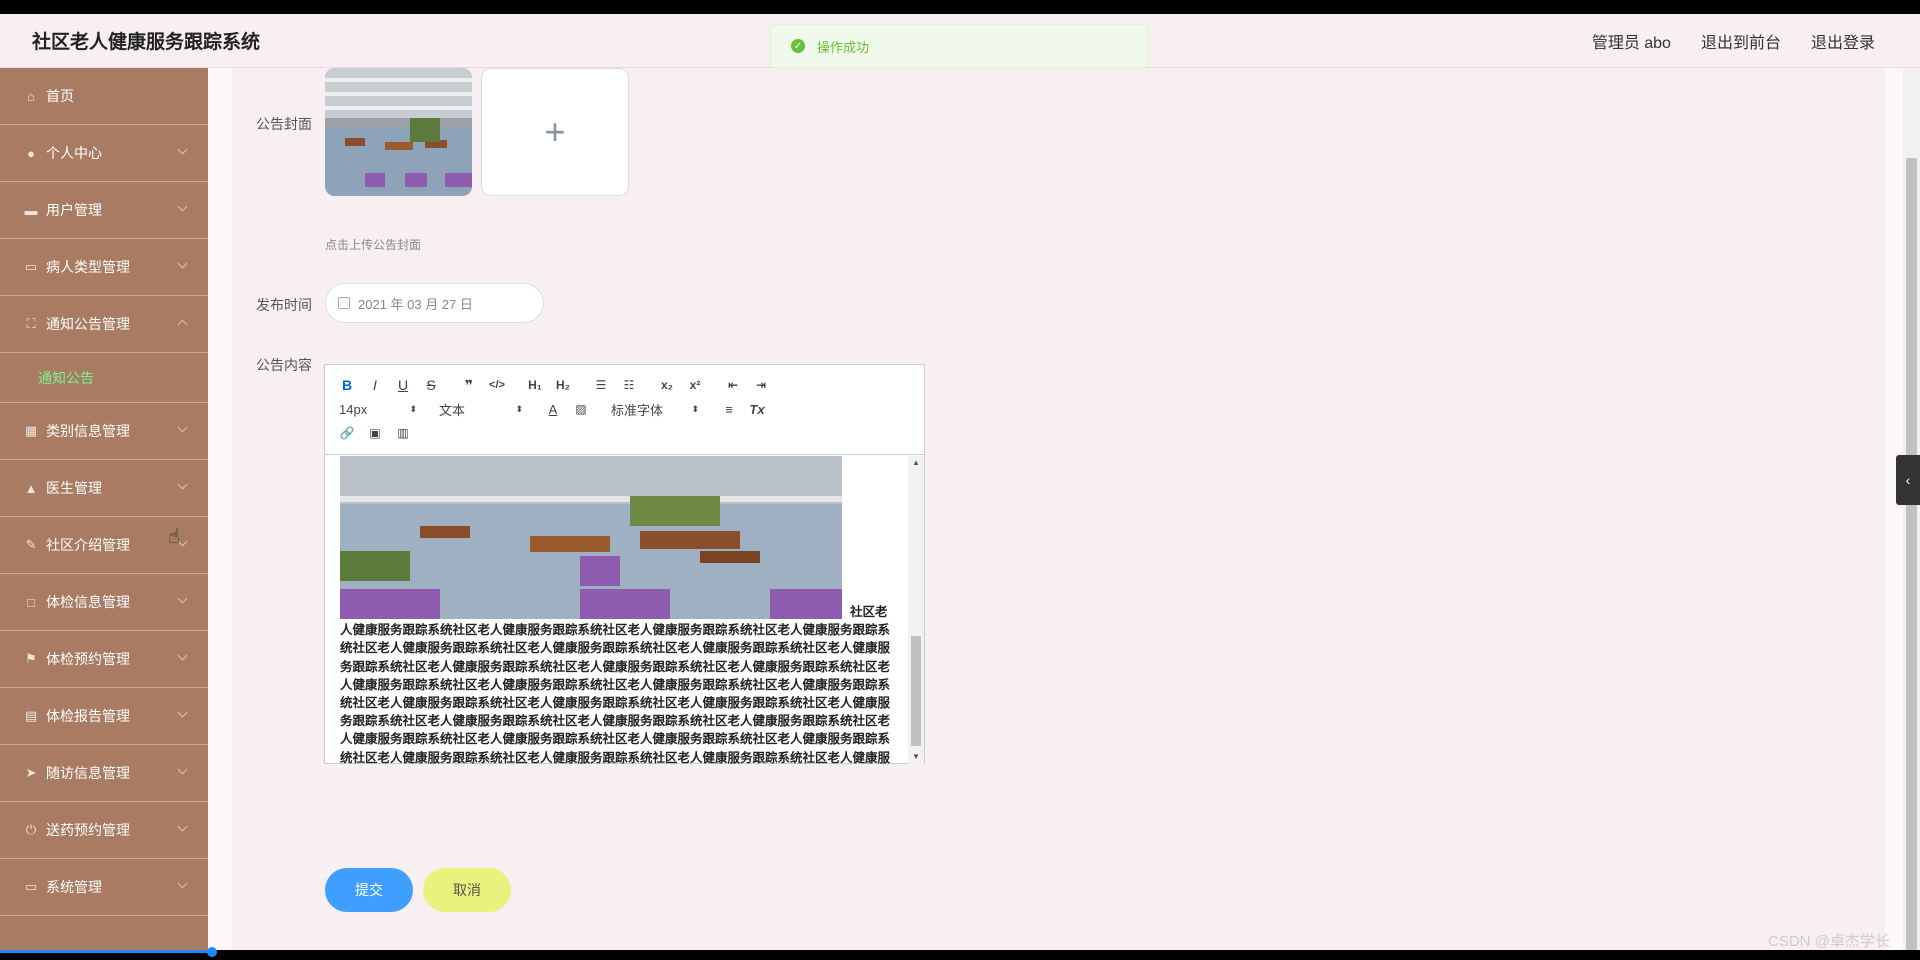  I want to click on bold-button: B, so click(347, 385).